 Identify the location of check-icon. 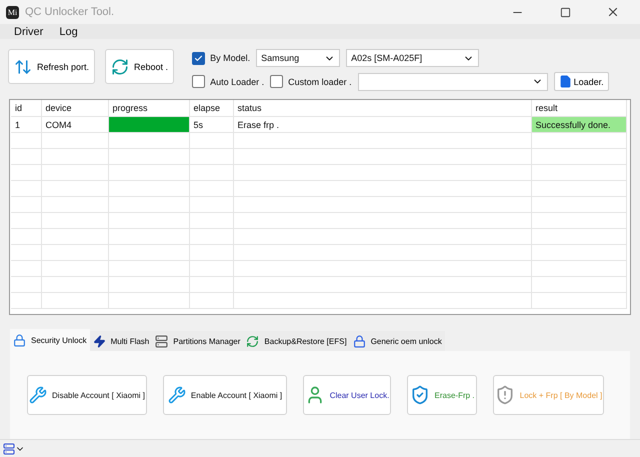
(199, 58).